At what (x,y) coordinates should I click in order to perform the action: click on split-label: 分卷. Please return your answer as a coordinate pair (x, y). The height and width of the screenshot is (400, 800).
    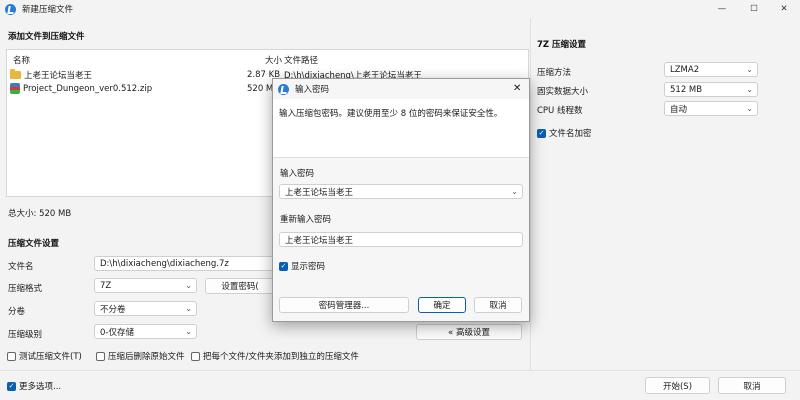
    Looking at the image, I should click on (17, 312).